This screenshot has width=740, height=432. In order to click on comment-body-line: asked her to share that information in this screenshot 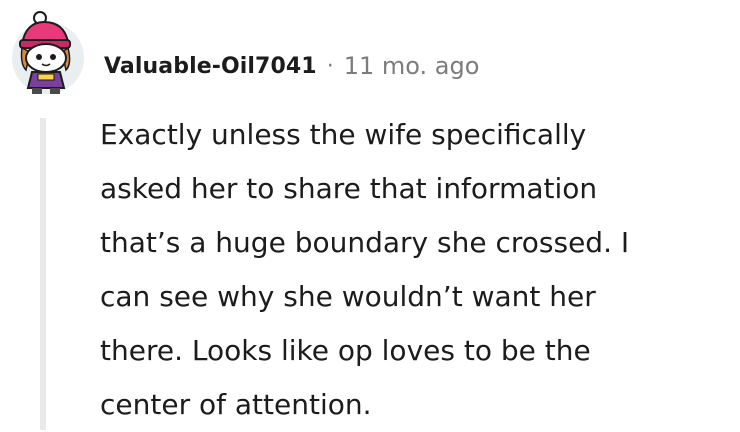, I will do `click(349, 188)`.